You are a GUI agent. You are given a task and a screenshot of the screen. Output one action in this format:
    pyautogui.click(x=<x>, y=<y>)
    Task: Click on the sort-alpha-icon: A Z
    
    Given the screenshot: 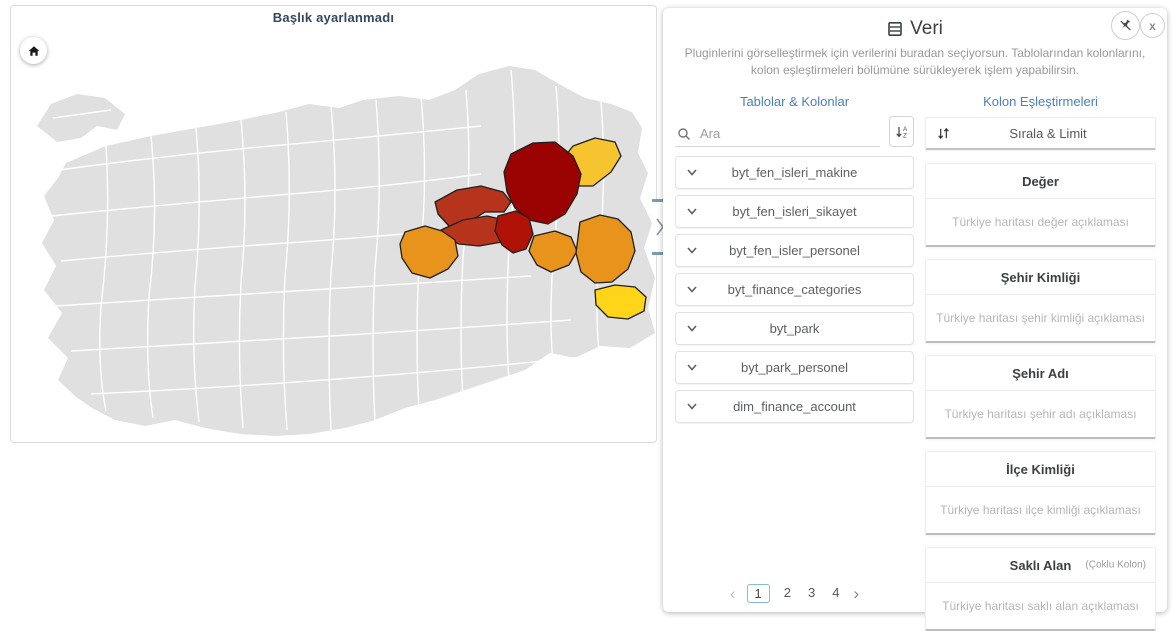 What is the action you would take?
    pyautogui.click(x=901, y=132)
    